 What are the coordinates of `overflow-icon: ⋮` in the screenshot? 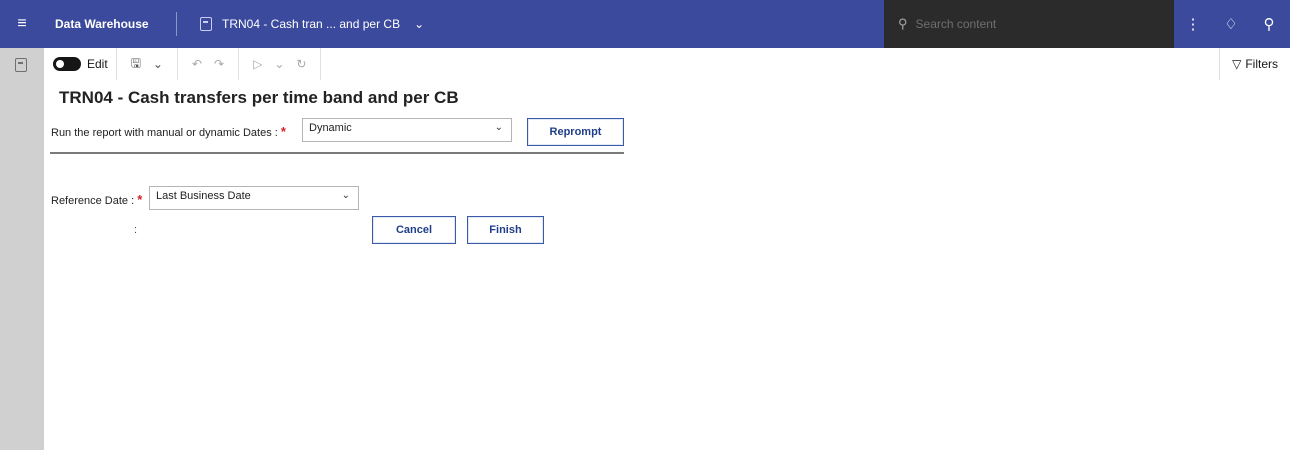 It's located at (1193, 24).